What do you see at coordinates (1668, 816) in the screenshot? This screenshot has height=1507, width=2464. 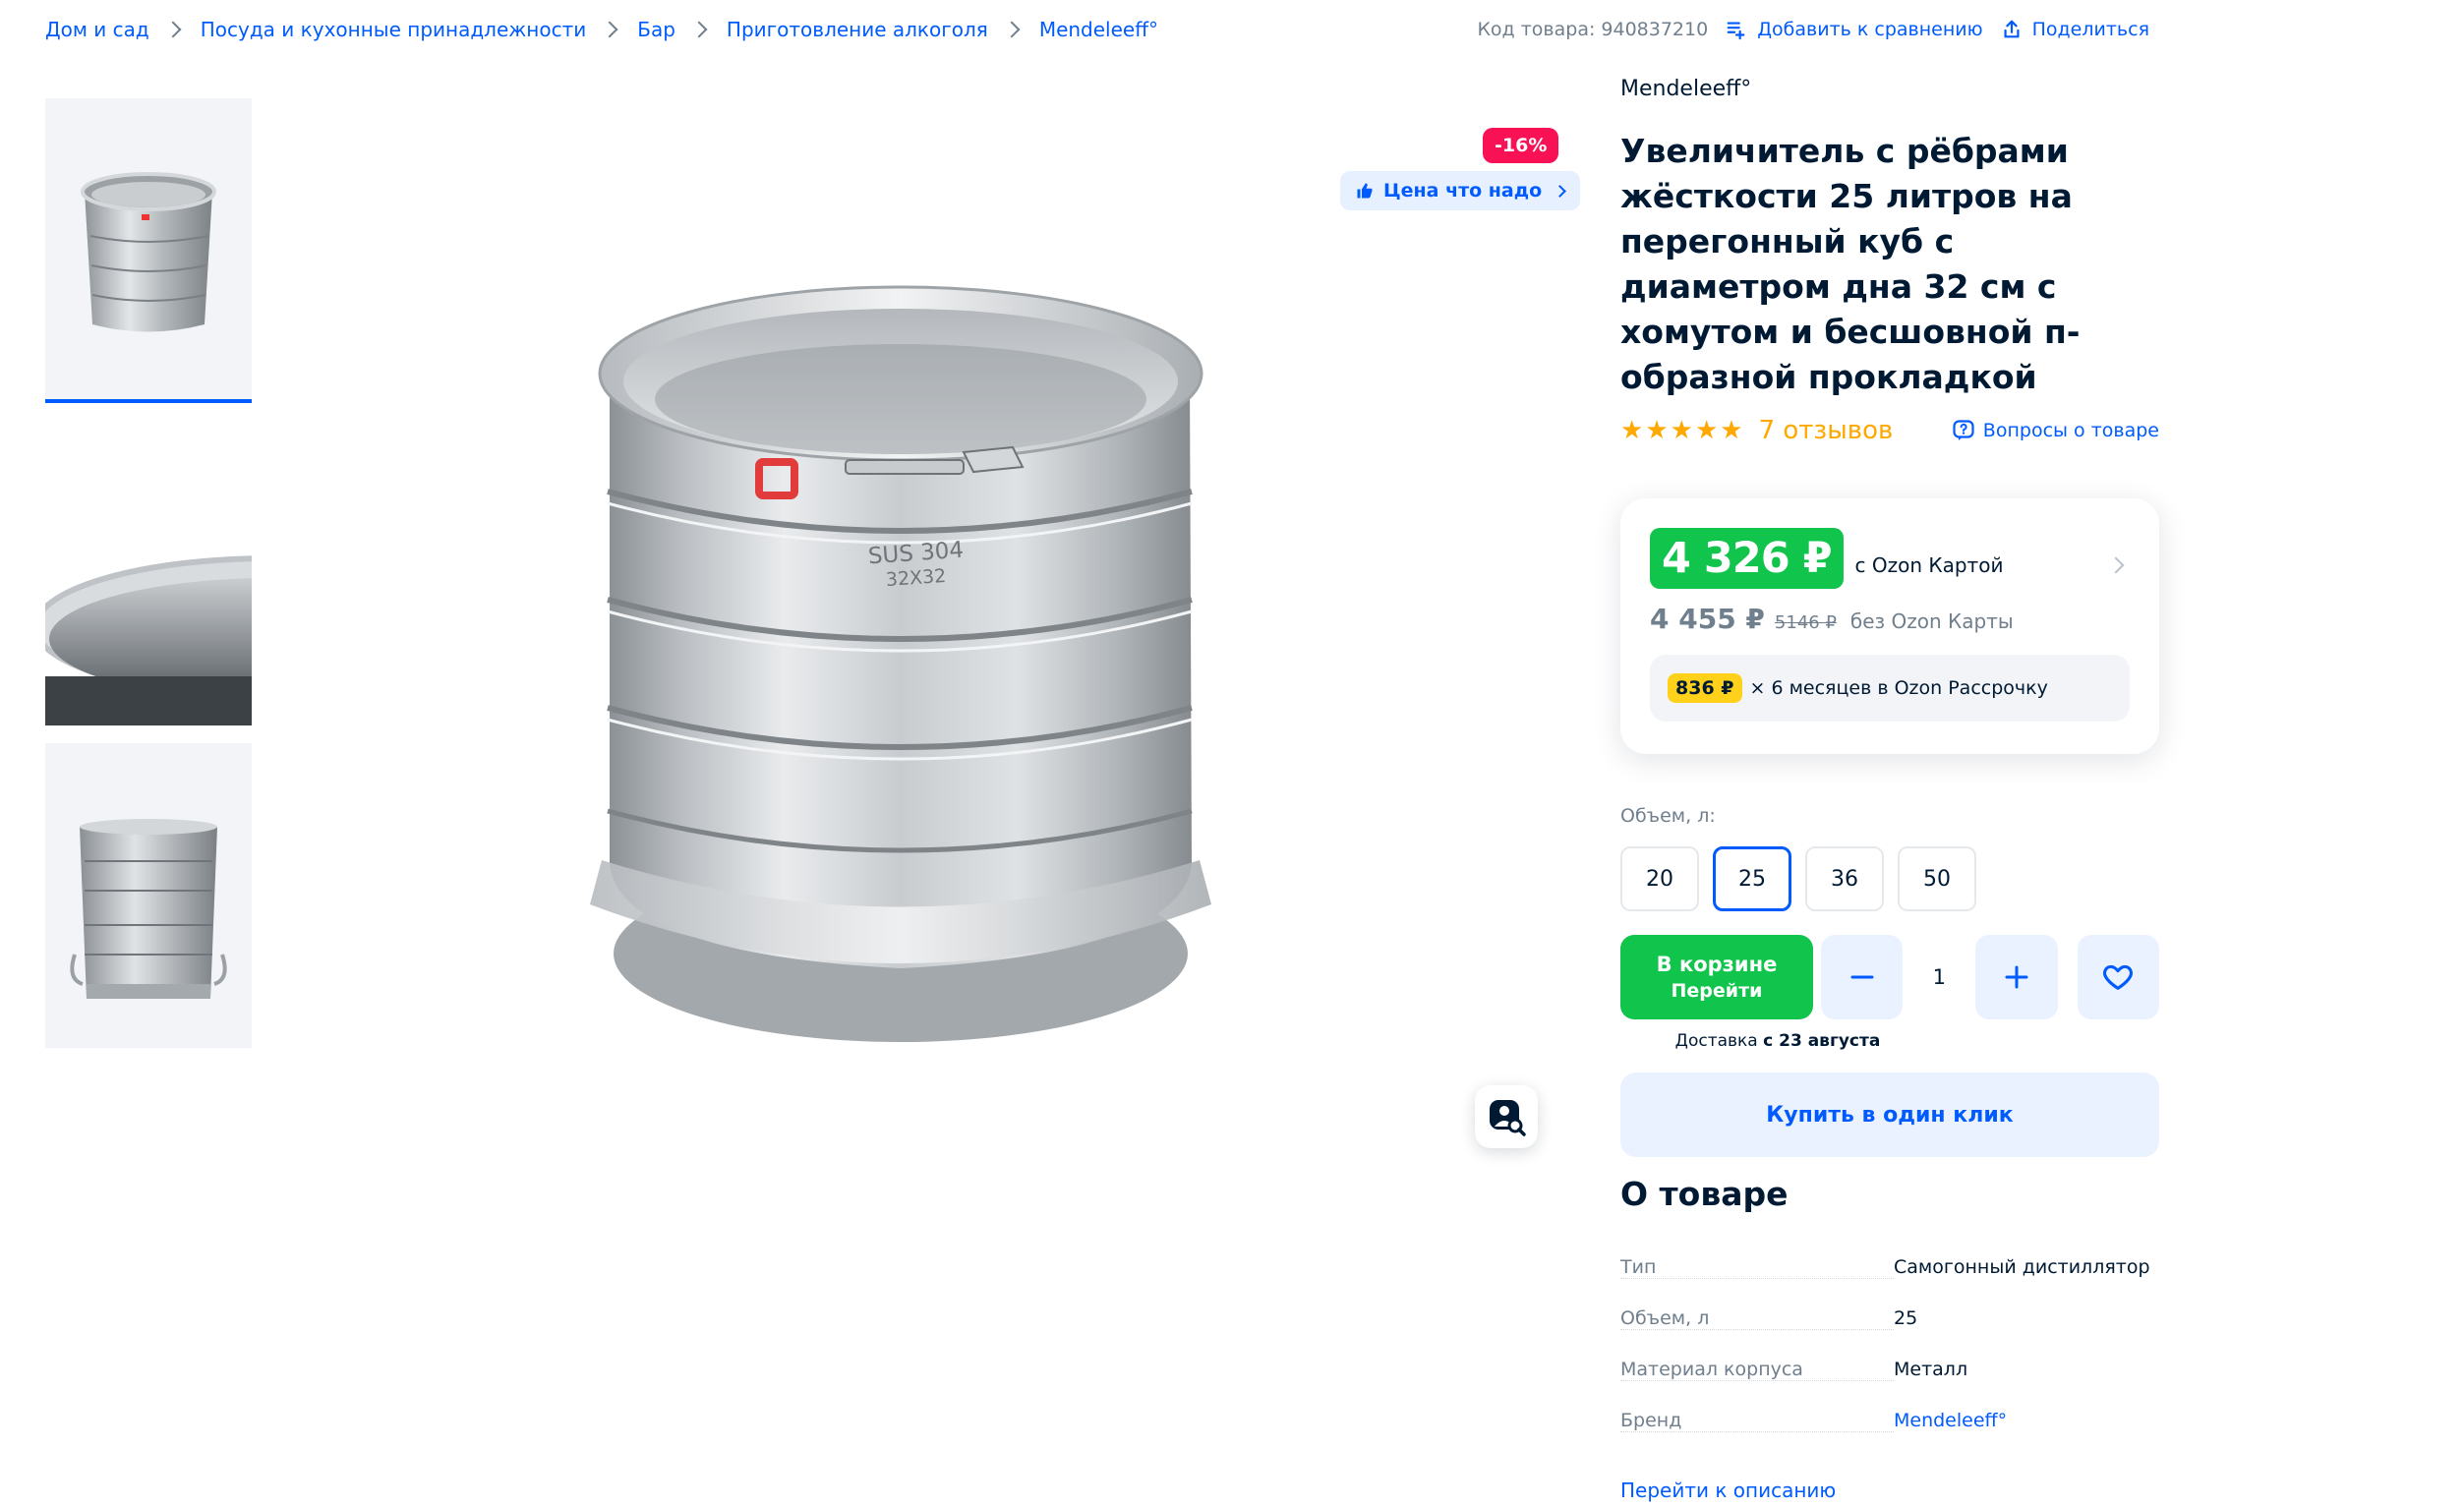 I see `volume-label: Объем, л:` at bounding box center [1668, 816].